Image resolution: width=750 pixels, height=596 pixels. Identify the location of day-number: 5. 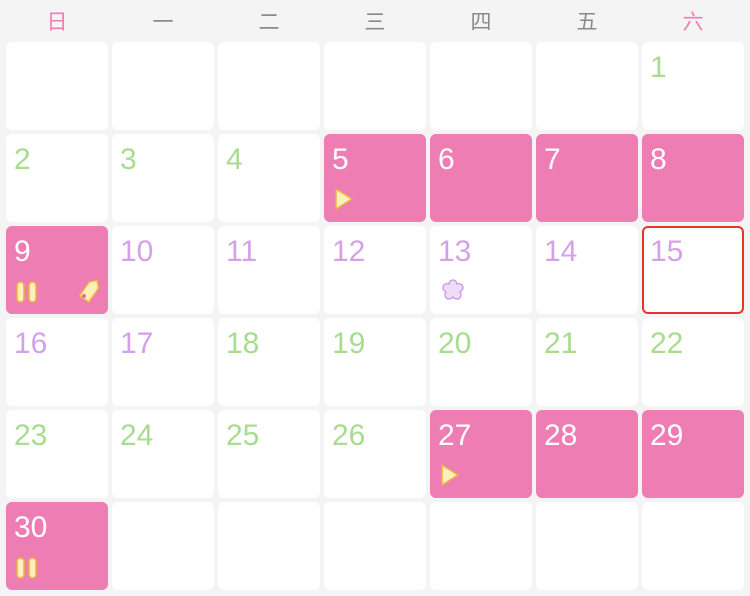
(340, 159).